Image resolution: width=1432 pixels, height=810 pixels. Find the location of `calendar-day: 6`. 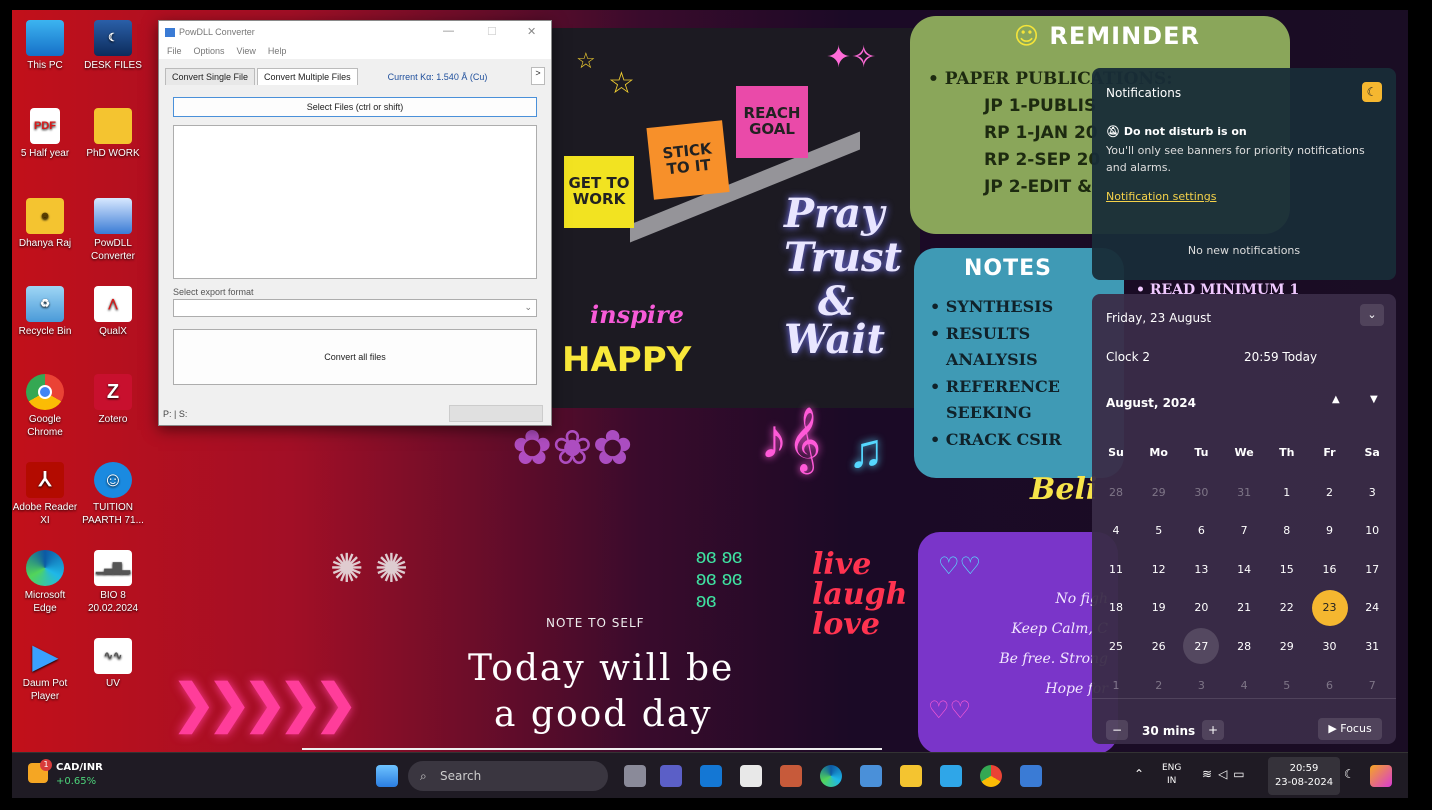

calendar-day: 6 is located at coordinates (1201, 531).